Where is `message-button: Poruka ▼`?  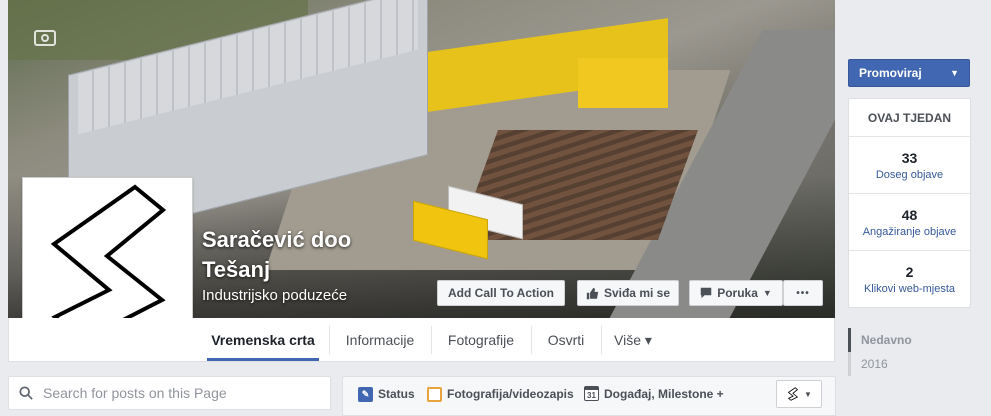 message-button: Poruka ▼ is located at coordinates (736, 293).